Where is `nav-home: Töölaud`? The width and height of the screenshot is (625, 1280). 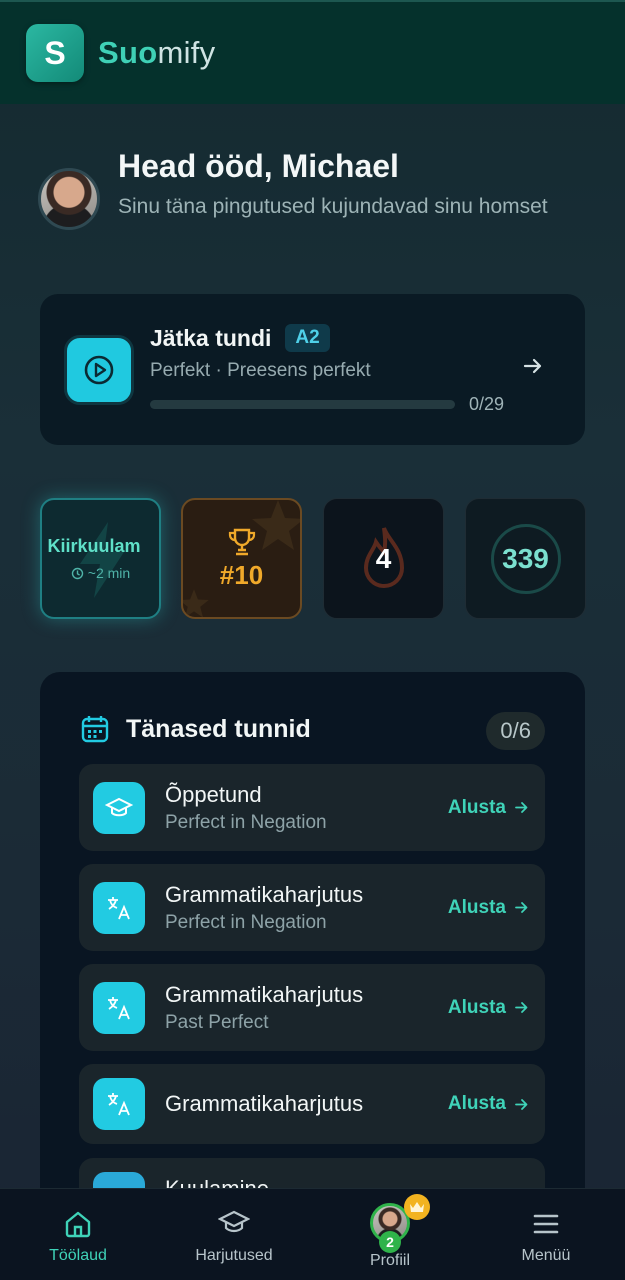 nav-home: Töölaud is located at coordinates (78, 1234).